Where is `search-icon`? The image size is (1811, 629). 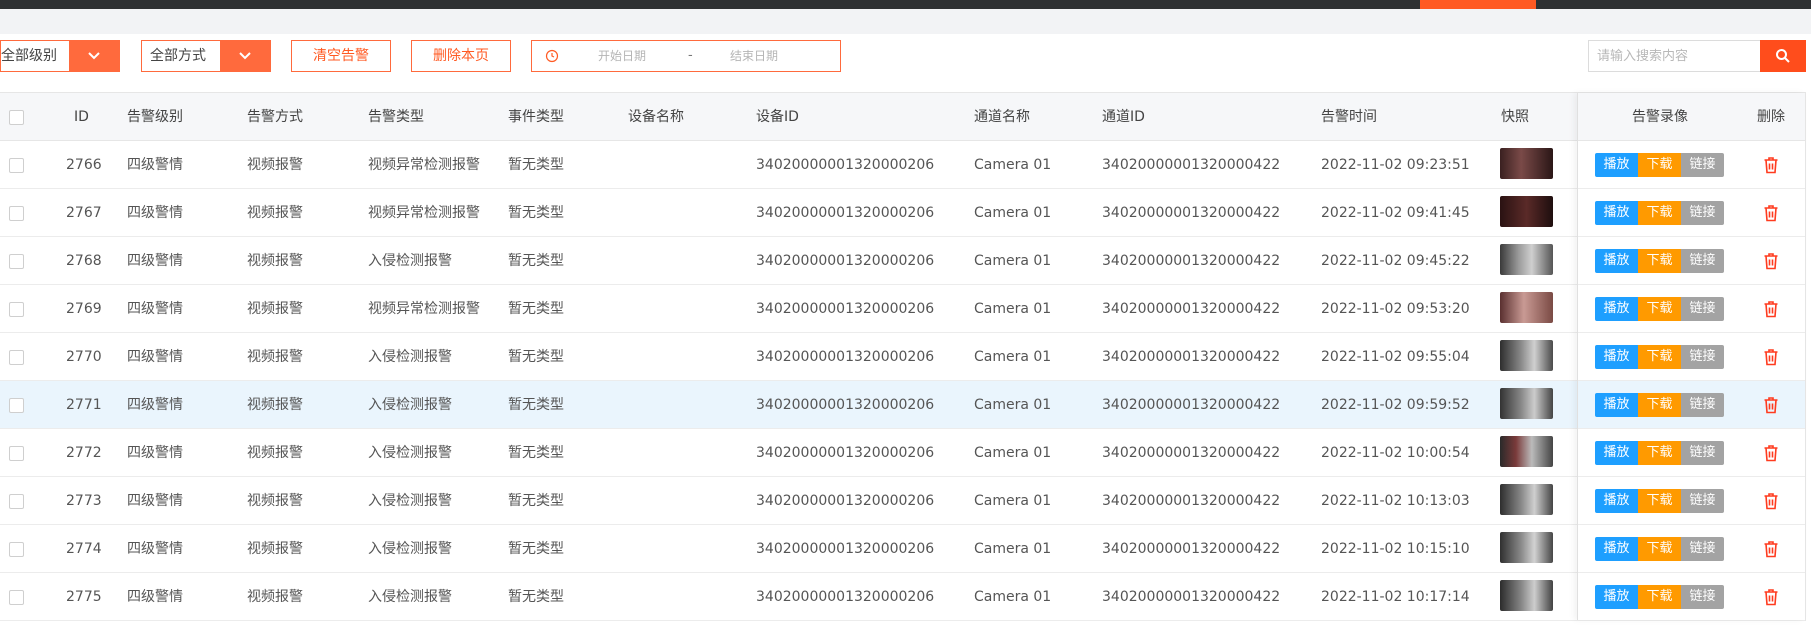
search-icon is located at coordinates (1783, 56).